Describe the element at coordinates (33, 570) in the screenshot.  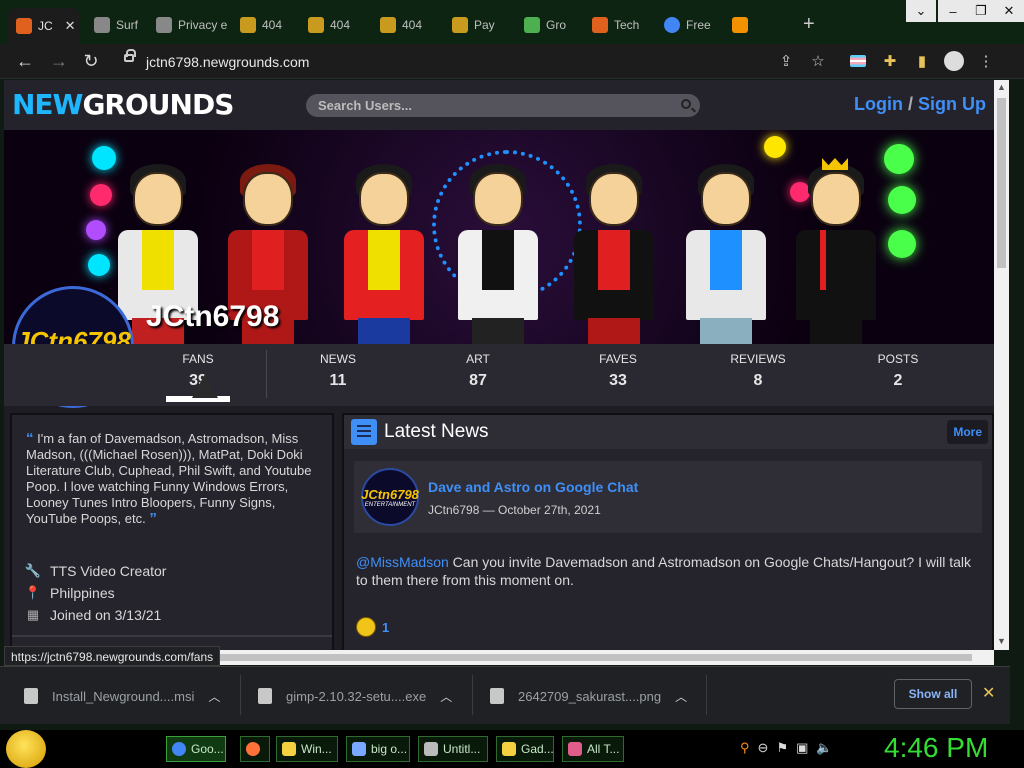
I see `wrench-icon: 🔧` at that location.